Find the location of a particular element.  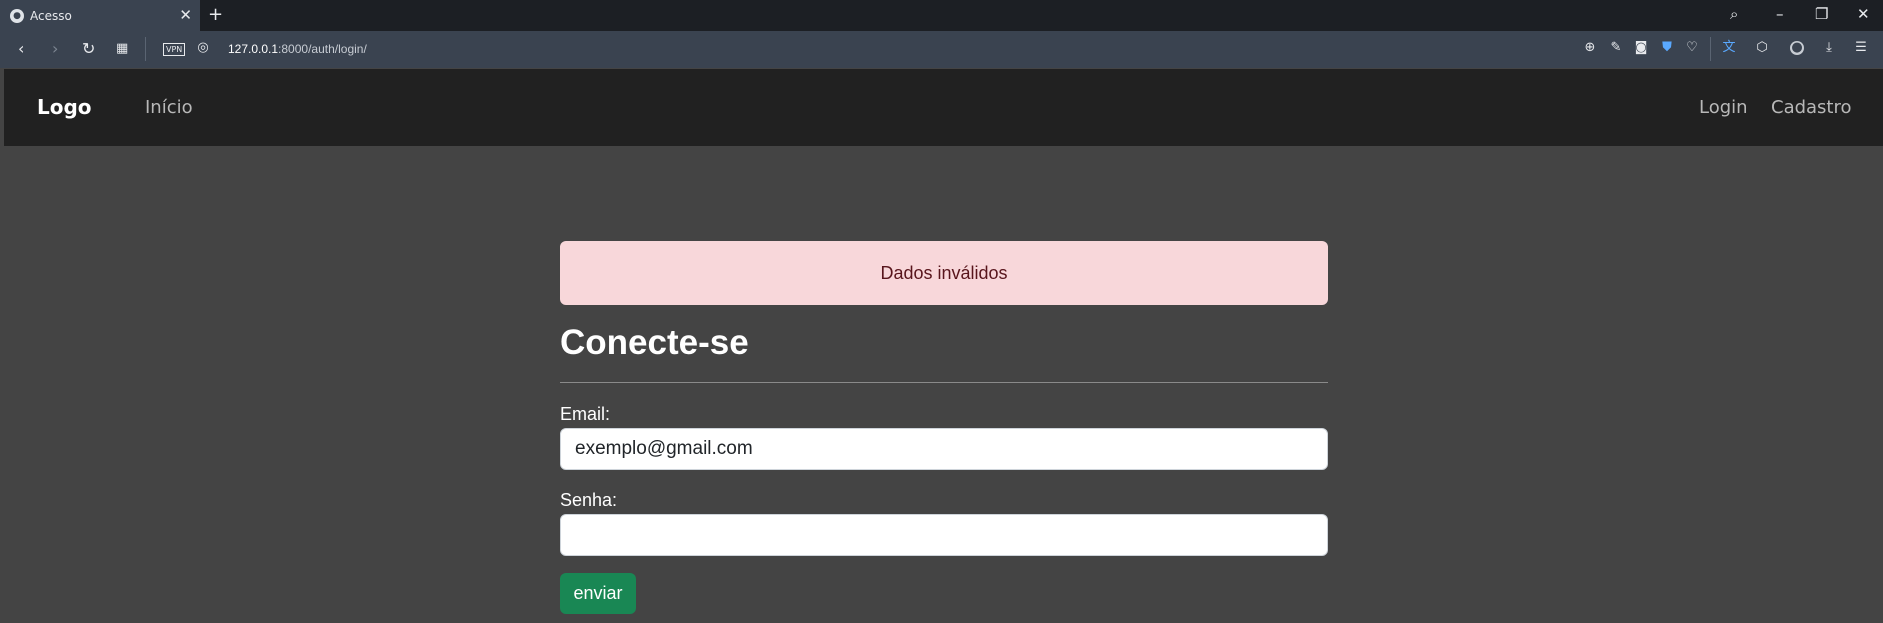

menu-icon: ☰ is located at coordinates (1861, 48).